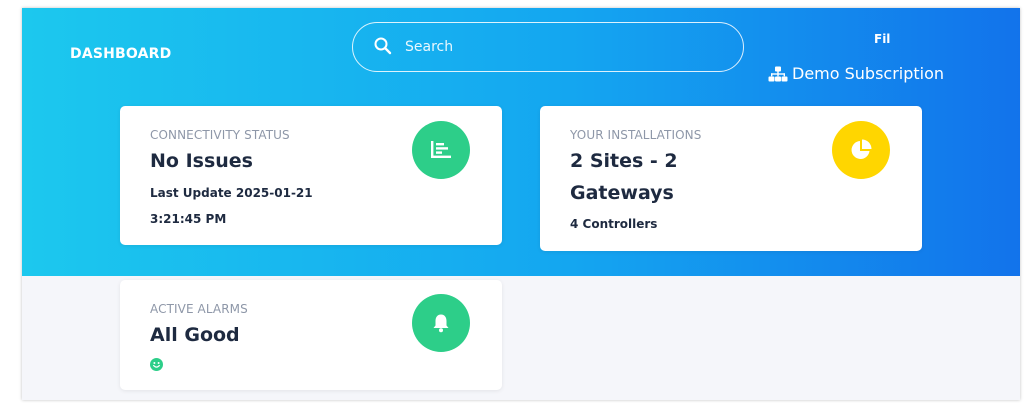  Describe the element at coordinates (201, 161) in the screenshot. I see `card-value: No Issues` at that location.